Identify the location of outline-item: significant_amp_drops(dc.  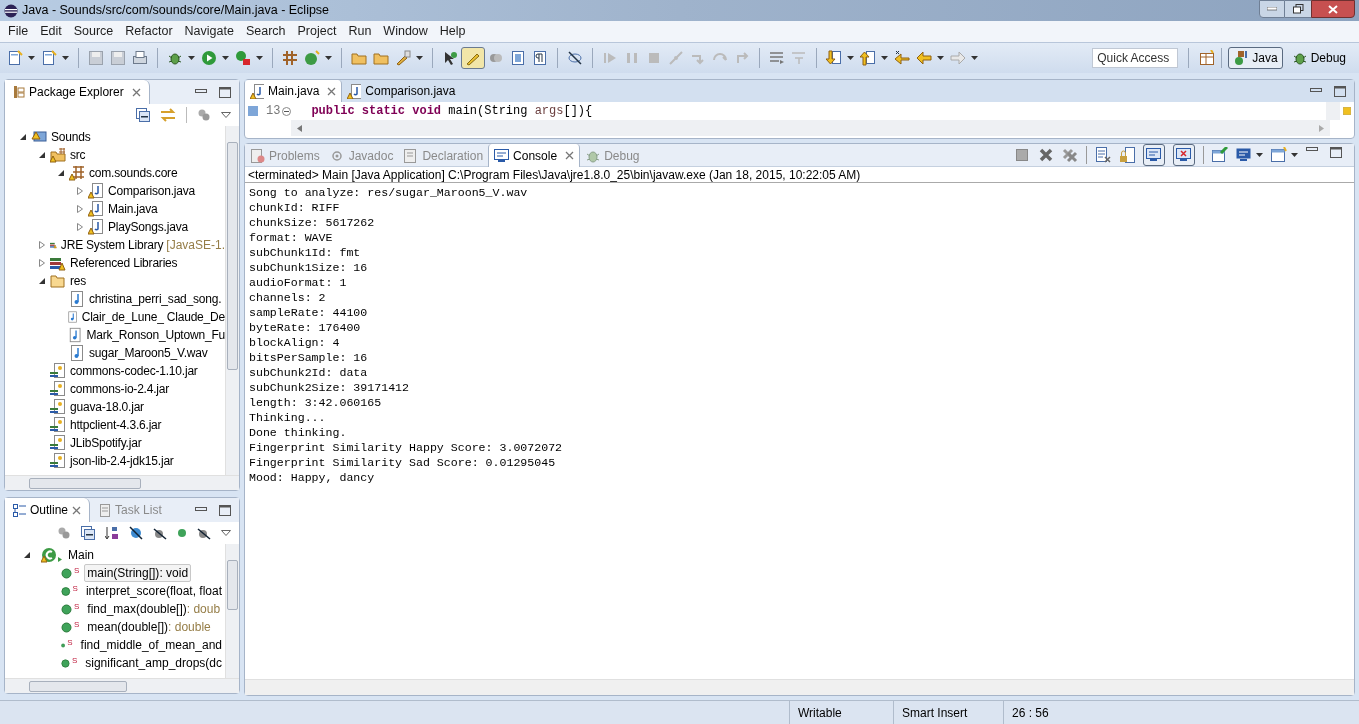
(153, 663).